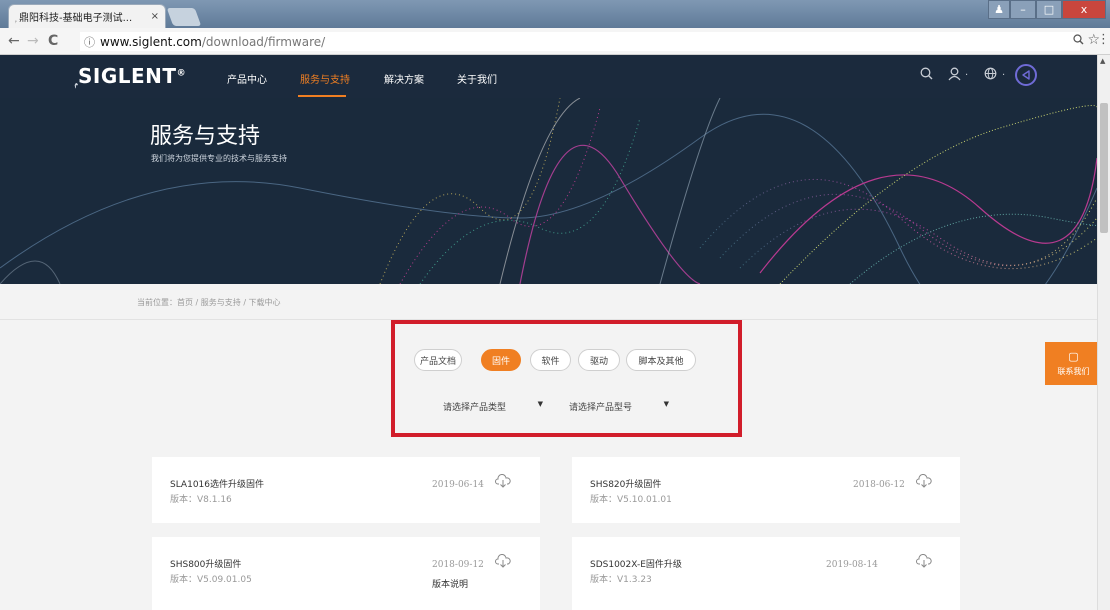 Image resolution: width=1110 pixels, height=610 pixels. What do you see at coordinates (325, 78) in the screenshot?
I see `nav-service-support: 服务与支持` at bounding box center [325, 78].